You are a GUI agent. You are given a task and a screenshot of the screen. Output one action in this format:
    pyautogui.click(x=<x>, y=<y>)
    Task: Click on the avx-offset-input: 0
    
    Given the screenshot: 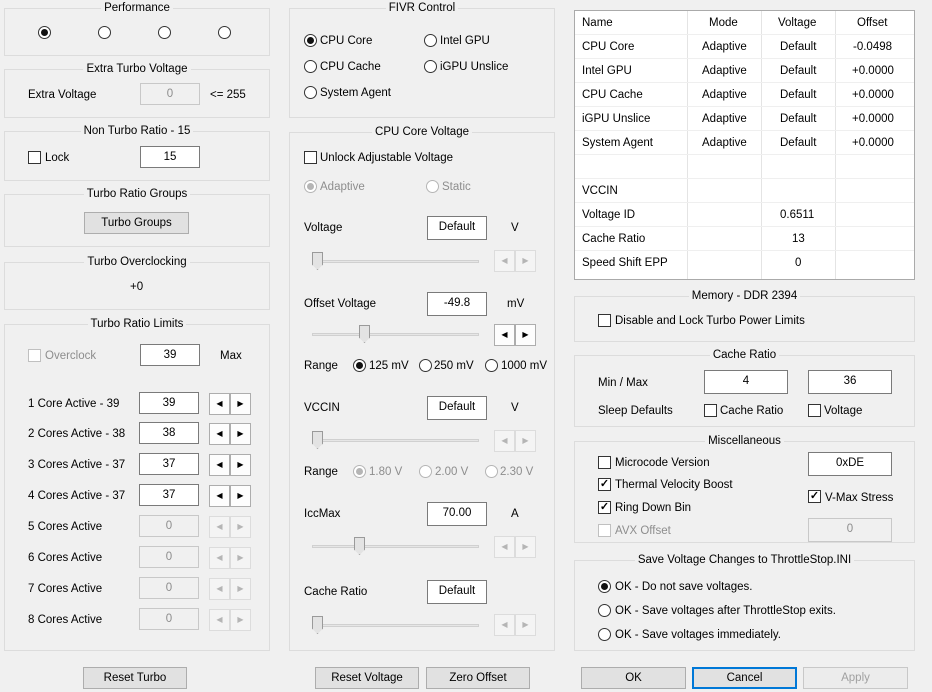 What is the action you would take?
    pyautogui.click(x=850, y=530)
    